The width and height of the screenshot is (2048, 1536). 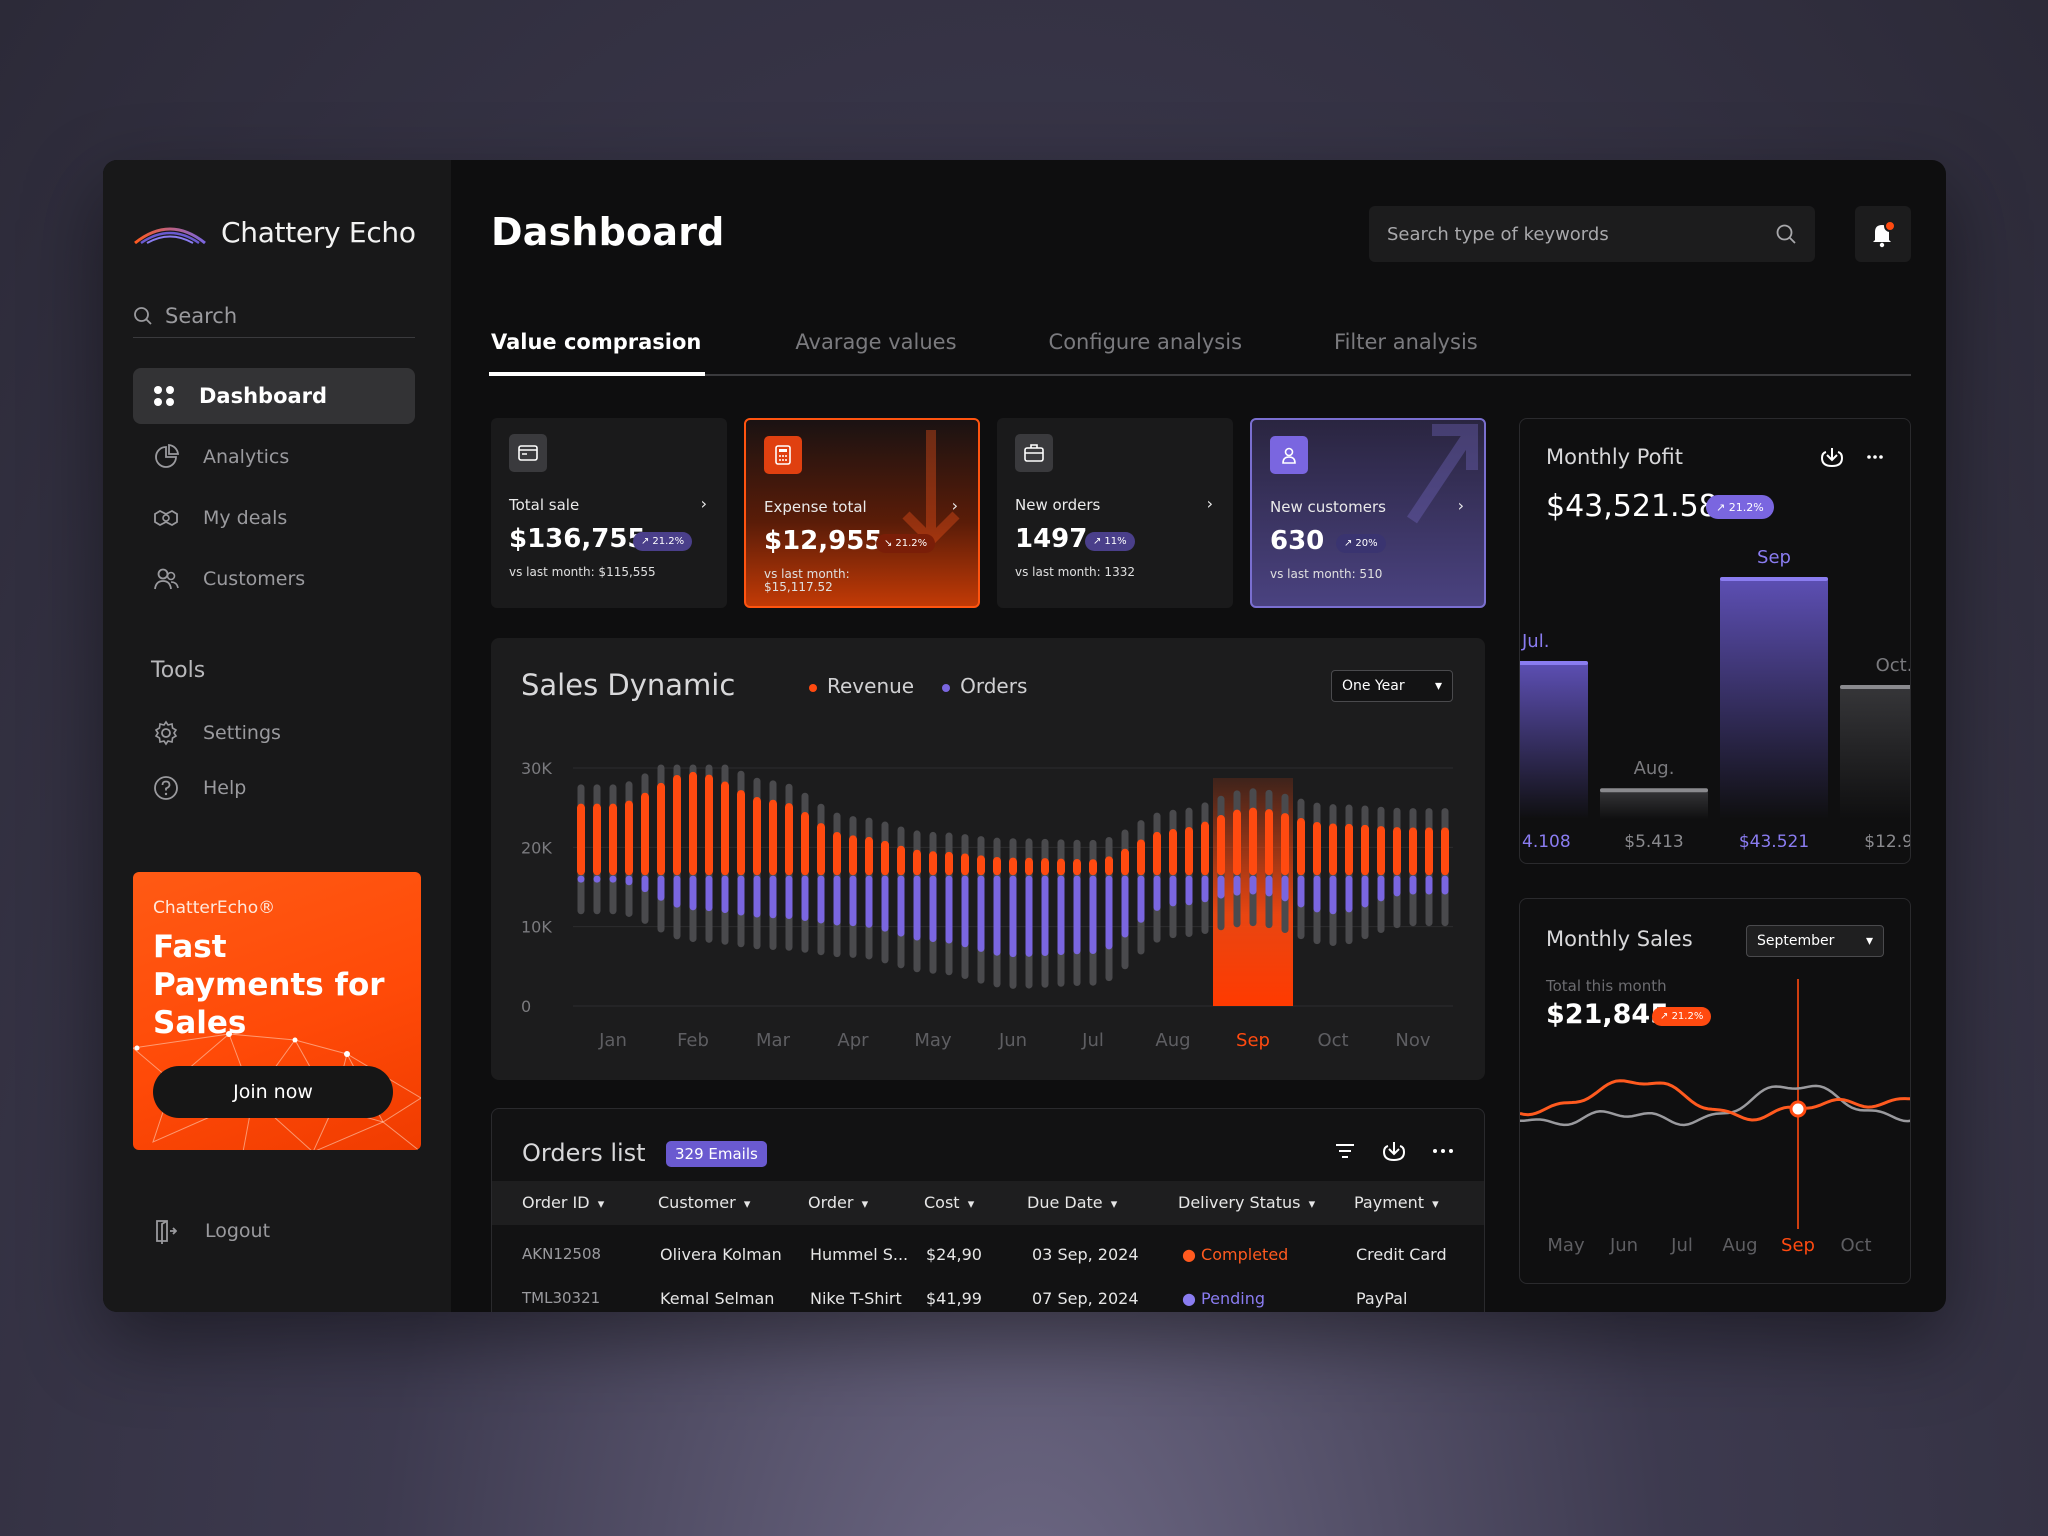 What do you see at coordinates (1396, 1202) in the screenshot?
I see `column-payment: Payment` at bounding box center [1396, 1202].